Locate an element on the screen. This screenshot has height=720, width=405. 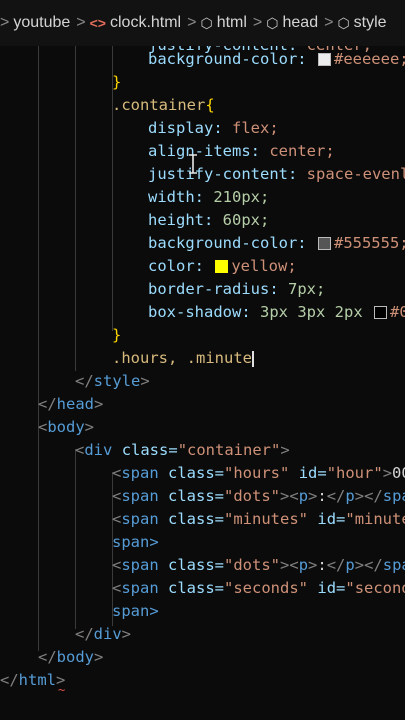
breadcrumb-item-style: ⬡ style is located at coordinates (361, 23).